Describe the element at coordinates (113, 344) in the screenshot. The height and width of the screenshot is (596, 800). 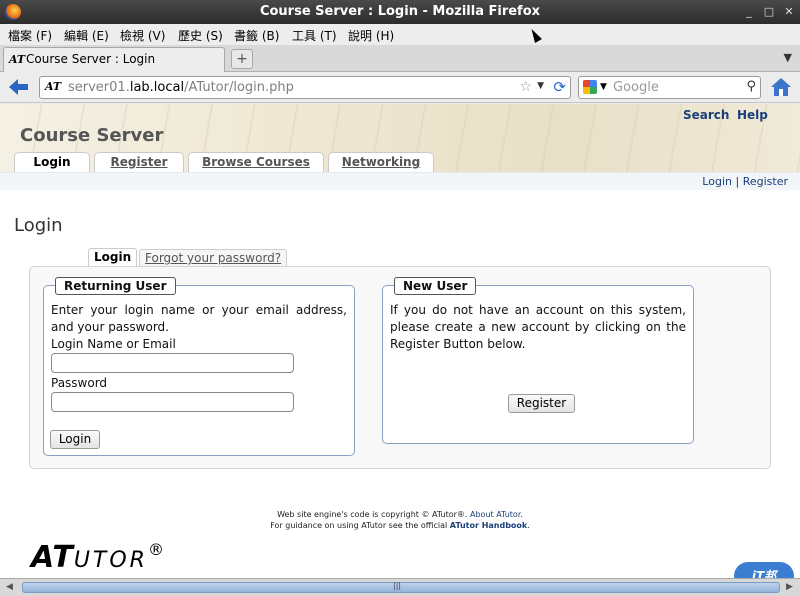
I see `login-name-label: Login Name or Email` at that location.